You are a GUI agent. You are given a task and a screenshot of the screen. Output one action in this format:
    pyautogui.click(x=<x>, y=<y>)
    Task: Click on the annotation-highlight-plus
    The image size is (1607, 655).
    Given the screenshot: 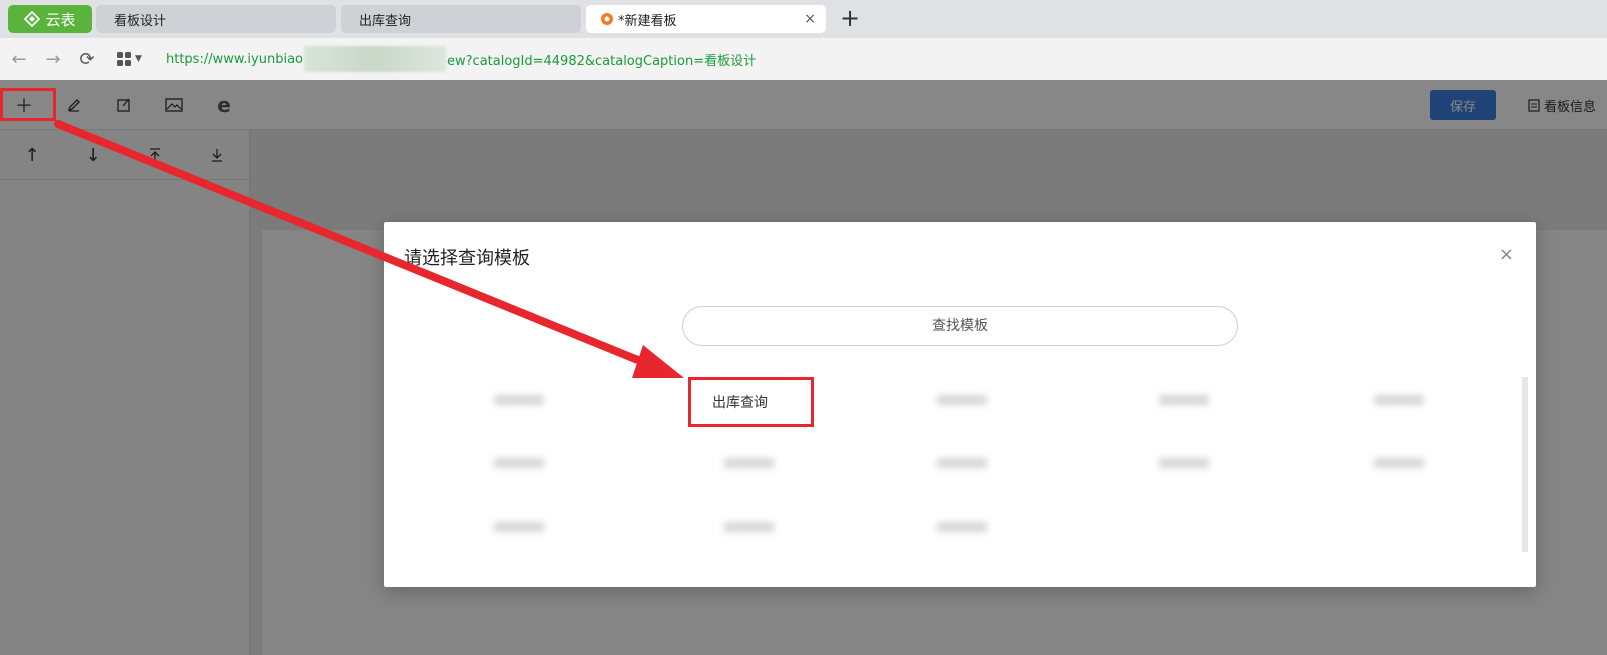 What is the action you would take?
    pyautogui.click(x=28, y=104)
    